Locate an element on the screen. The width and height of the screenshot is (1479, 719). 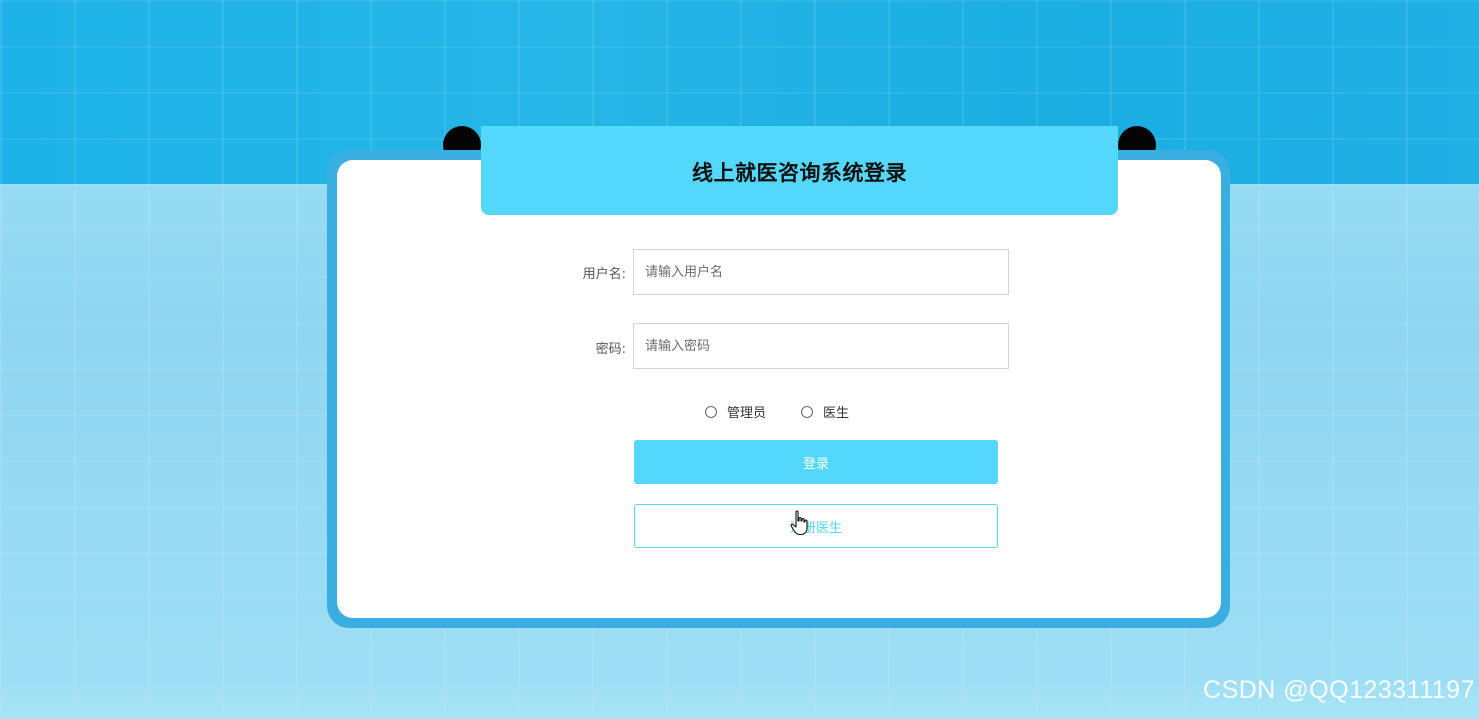
register-doctor-button: 注册医生 is located at coordinates (816, 526).